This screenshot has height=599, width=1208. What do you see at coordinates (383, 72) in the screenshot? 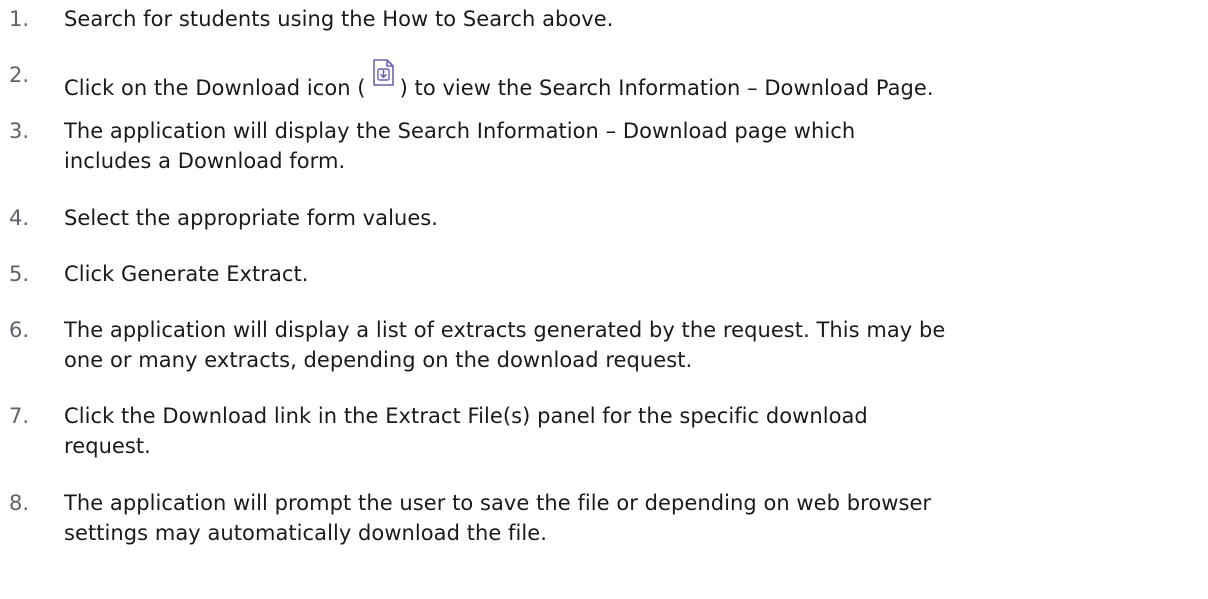
I see `download-icon` at bounding box center [383, 72].